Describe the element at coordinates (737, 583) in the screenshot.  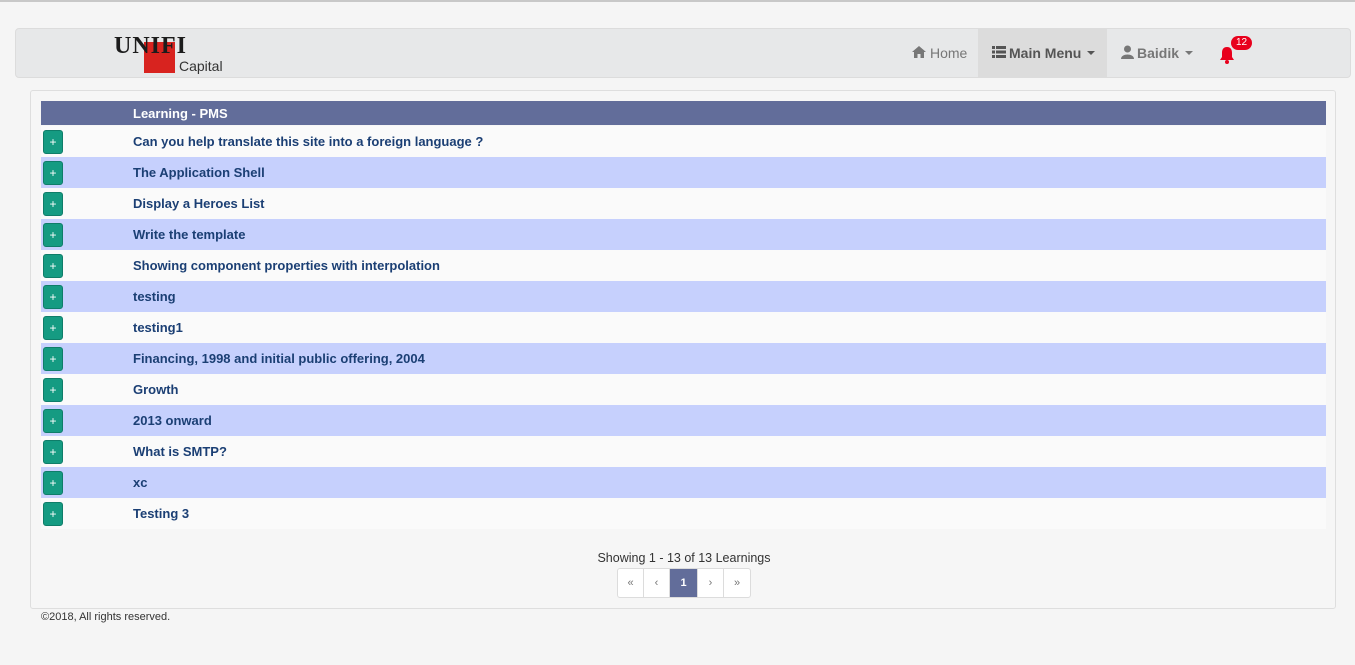
I see `pagination-last: »` at that location.